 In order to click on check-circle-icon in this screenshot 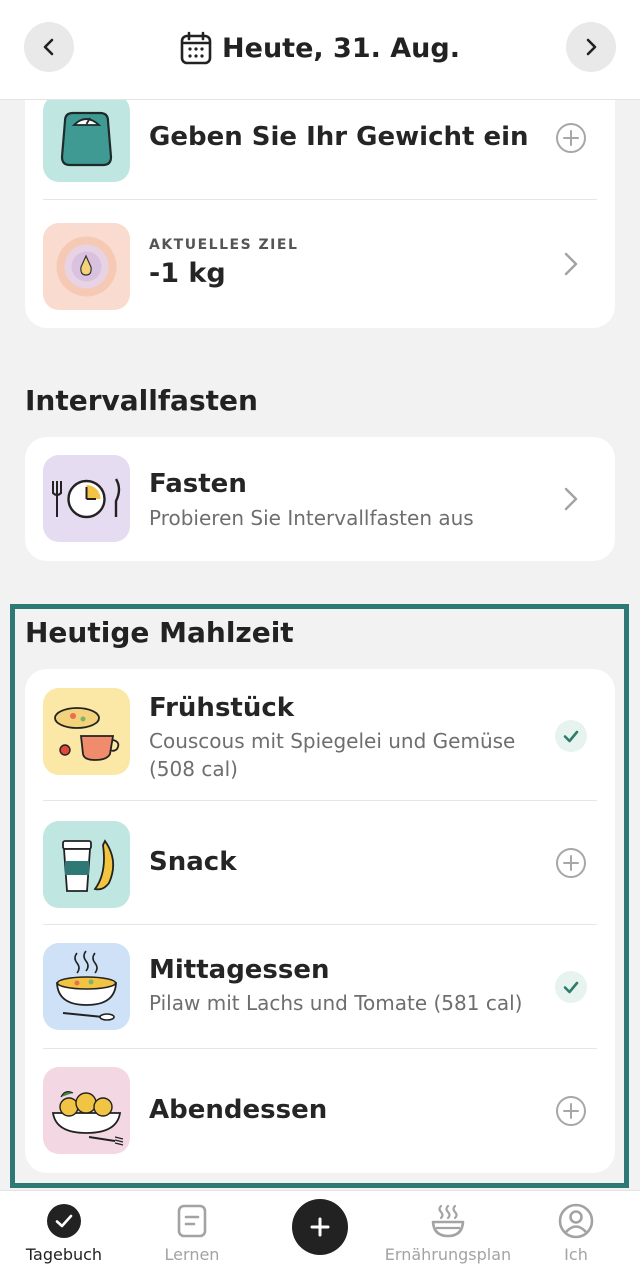, I will do `click(64, 1221)`.